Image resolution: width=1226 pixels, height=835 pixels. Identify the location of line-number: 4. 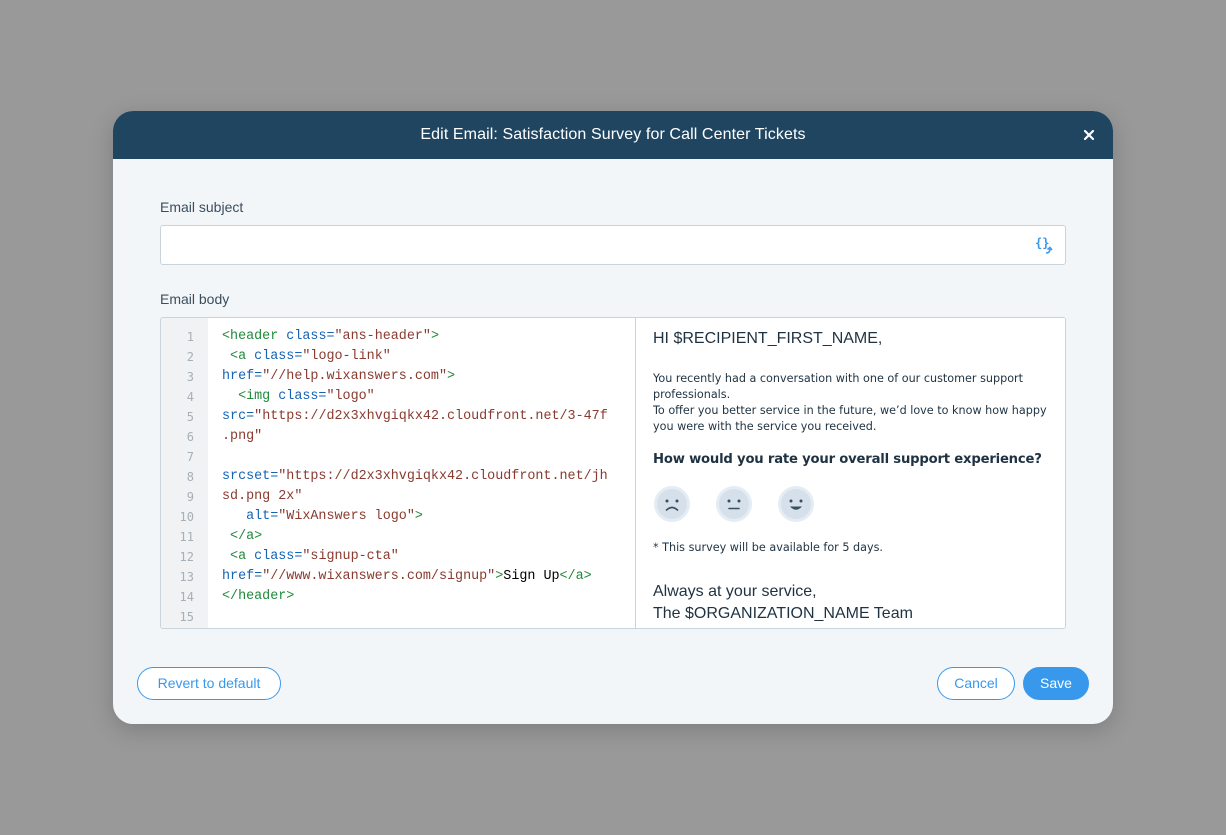
(190, 397).